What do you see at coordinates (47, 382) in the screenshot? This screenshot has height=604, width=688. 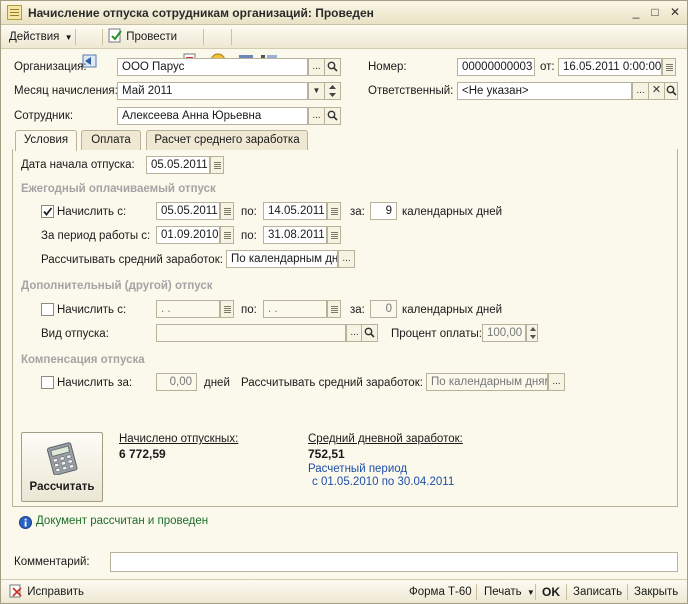 I see `compensation-accrue-checkbox` at bounding box center [47, 382].